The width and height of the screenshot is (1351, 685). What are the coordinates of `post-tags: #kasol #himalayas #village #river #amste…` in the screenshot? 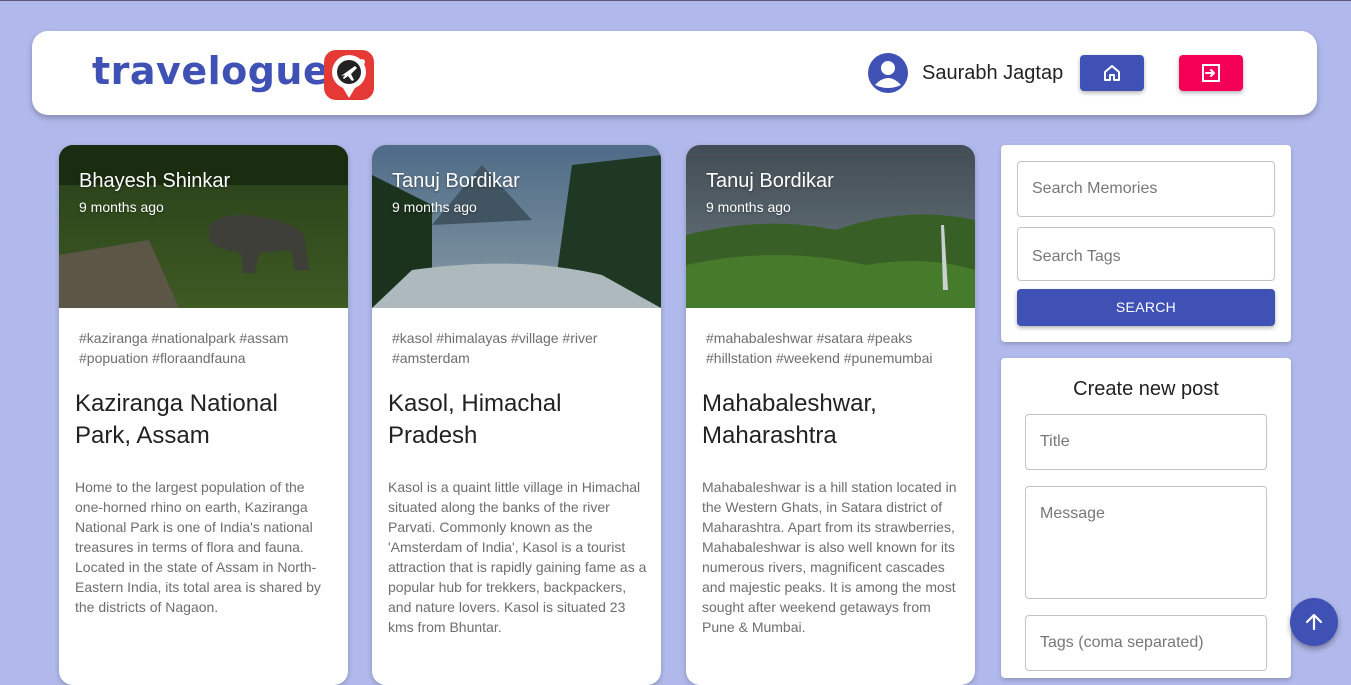 It's located at (495, 348).